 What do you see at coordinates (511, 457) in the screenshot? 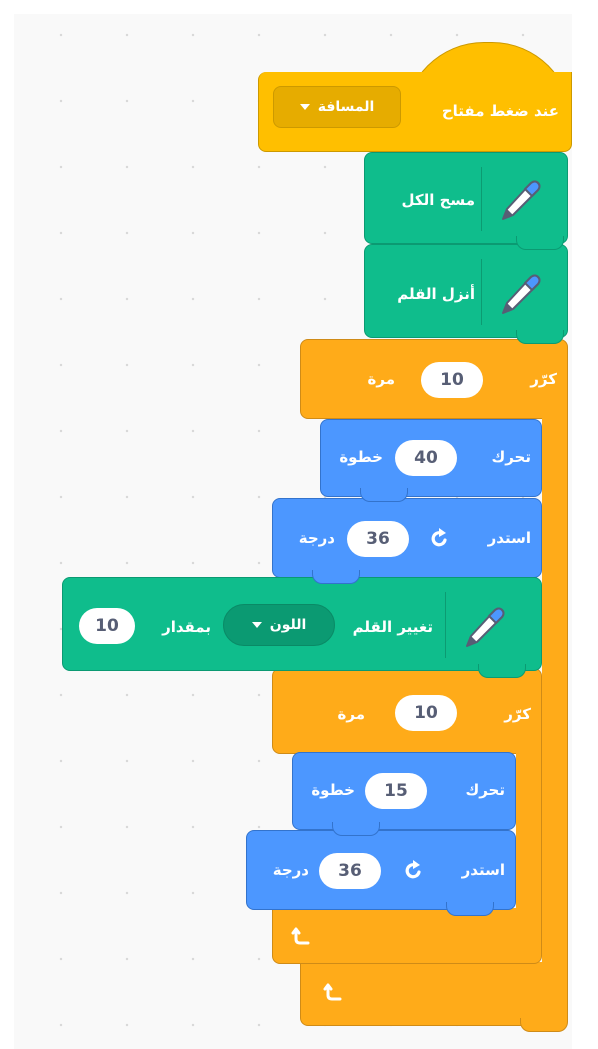
I see `move-label: تحرك` at bounding box center [511, 457].